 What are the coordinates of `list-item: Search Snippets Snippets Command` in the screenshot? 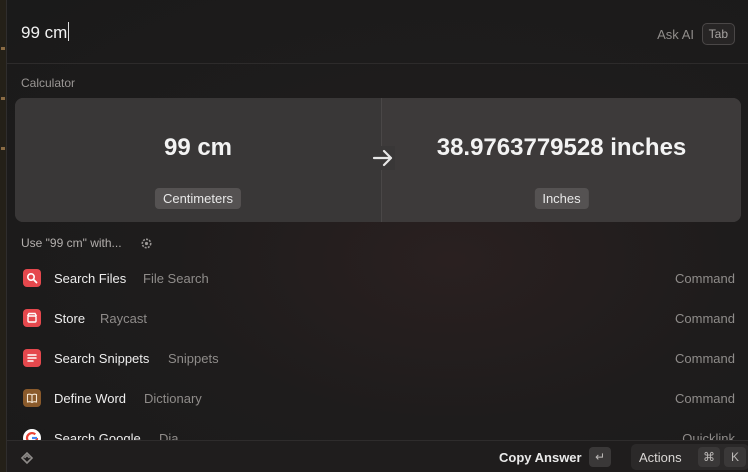 It's located at (377, 358).